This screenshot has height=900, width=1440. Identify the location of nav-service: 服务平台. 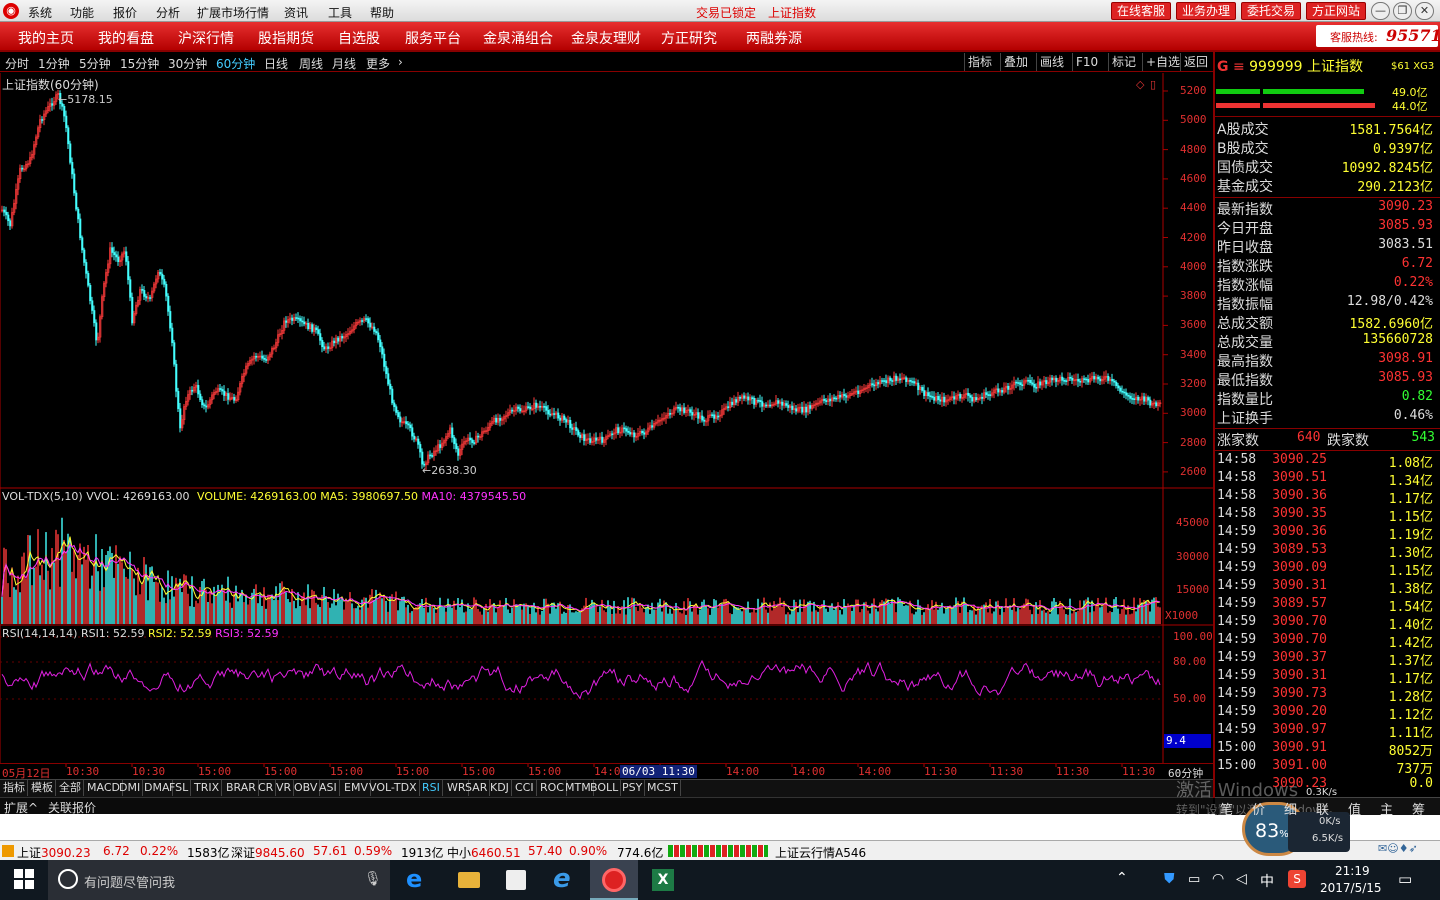
(433, 38).